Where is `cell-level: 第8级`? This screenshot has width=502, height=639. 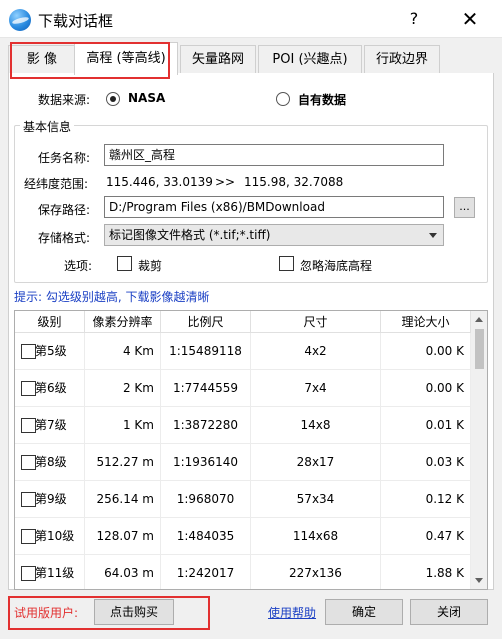
cell-level: 第8级 is located at coordinates (50, 462).